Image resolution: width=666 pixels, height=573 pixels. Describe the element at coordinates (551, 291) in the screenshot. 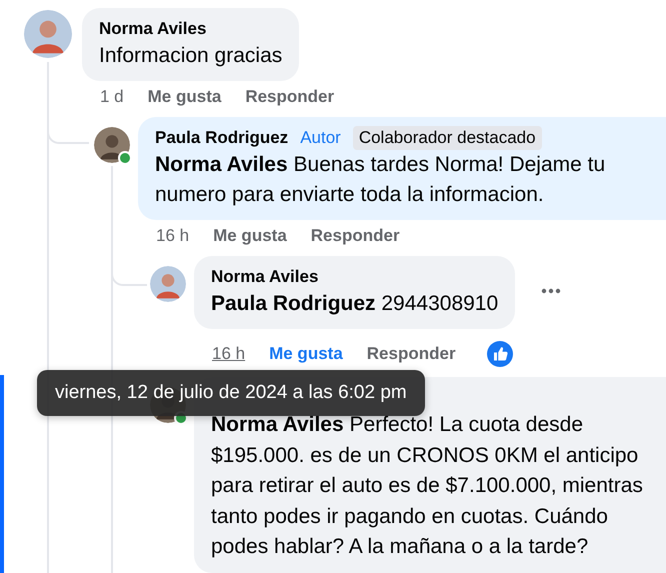

I see `dots-icon` at that location.